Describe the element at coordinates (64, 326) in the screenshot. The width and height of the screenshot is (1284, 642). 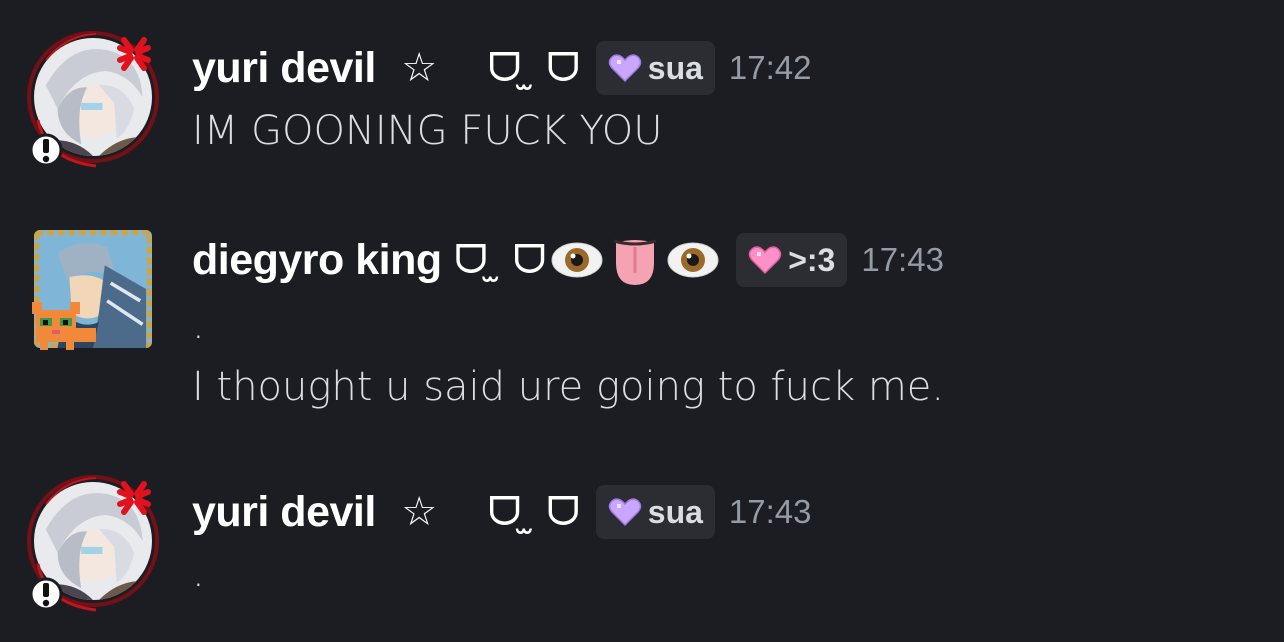
I see `pixel-cat-icon` at that location.